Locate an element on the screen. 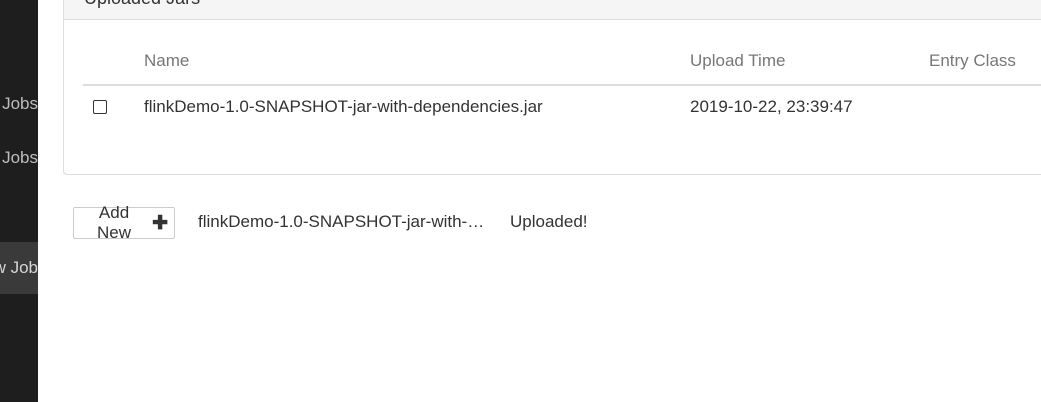 Image resolution: width=1041 pixels, height=402 pixels. jar-upload-time-cell: 2019-10-22, 23:39:47 is located at coordinates (771, 106).